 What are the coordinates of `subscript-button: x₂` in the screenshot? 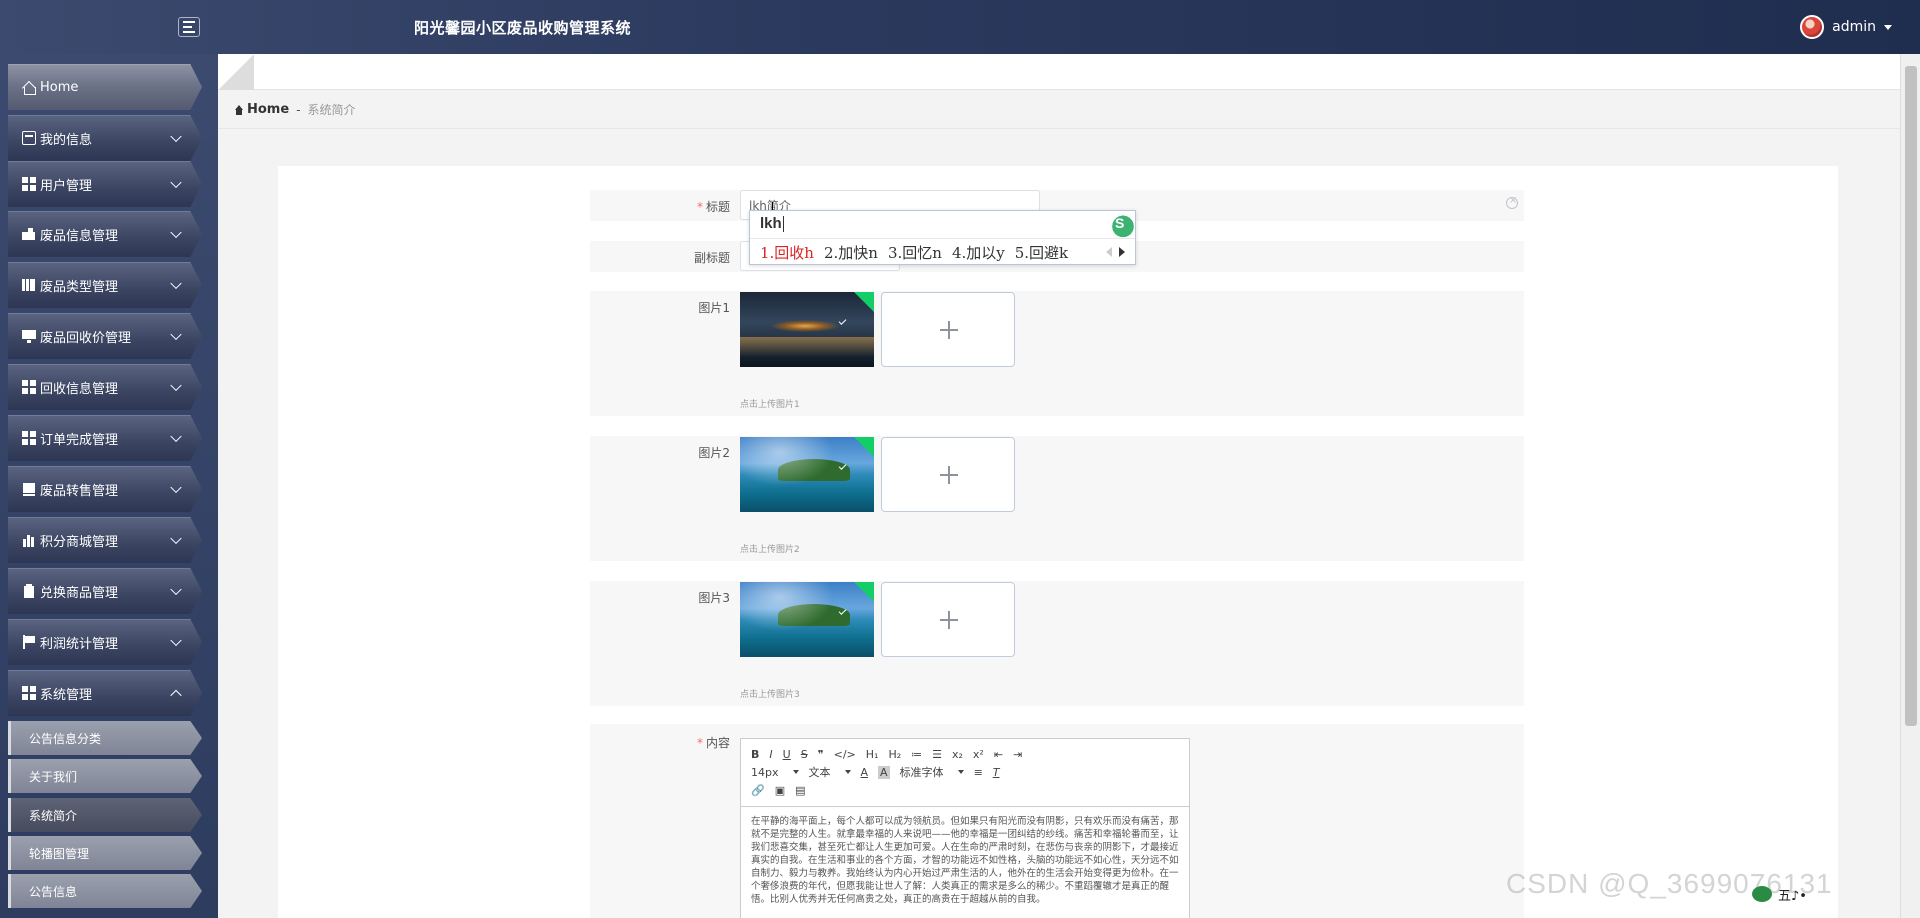 It's located at (957, 754).